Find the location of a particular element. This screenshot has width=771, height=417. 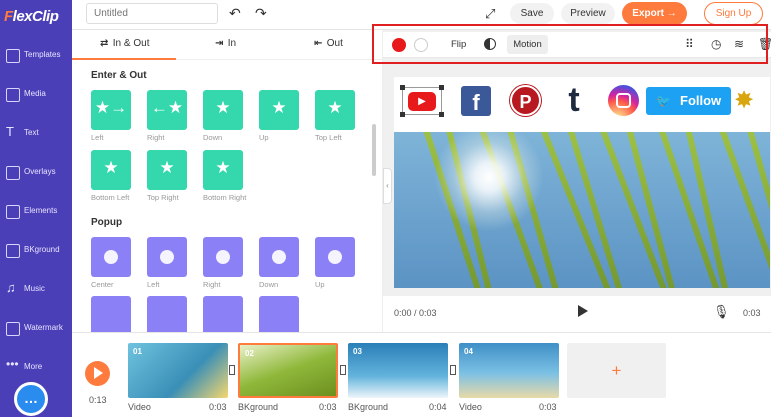

timeline-play-button is located at coordinates (97, 373).